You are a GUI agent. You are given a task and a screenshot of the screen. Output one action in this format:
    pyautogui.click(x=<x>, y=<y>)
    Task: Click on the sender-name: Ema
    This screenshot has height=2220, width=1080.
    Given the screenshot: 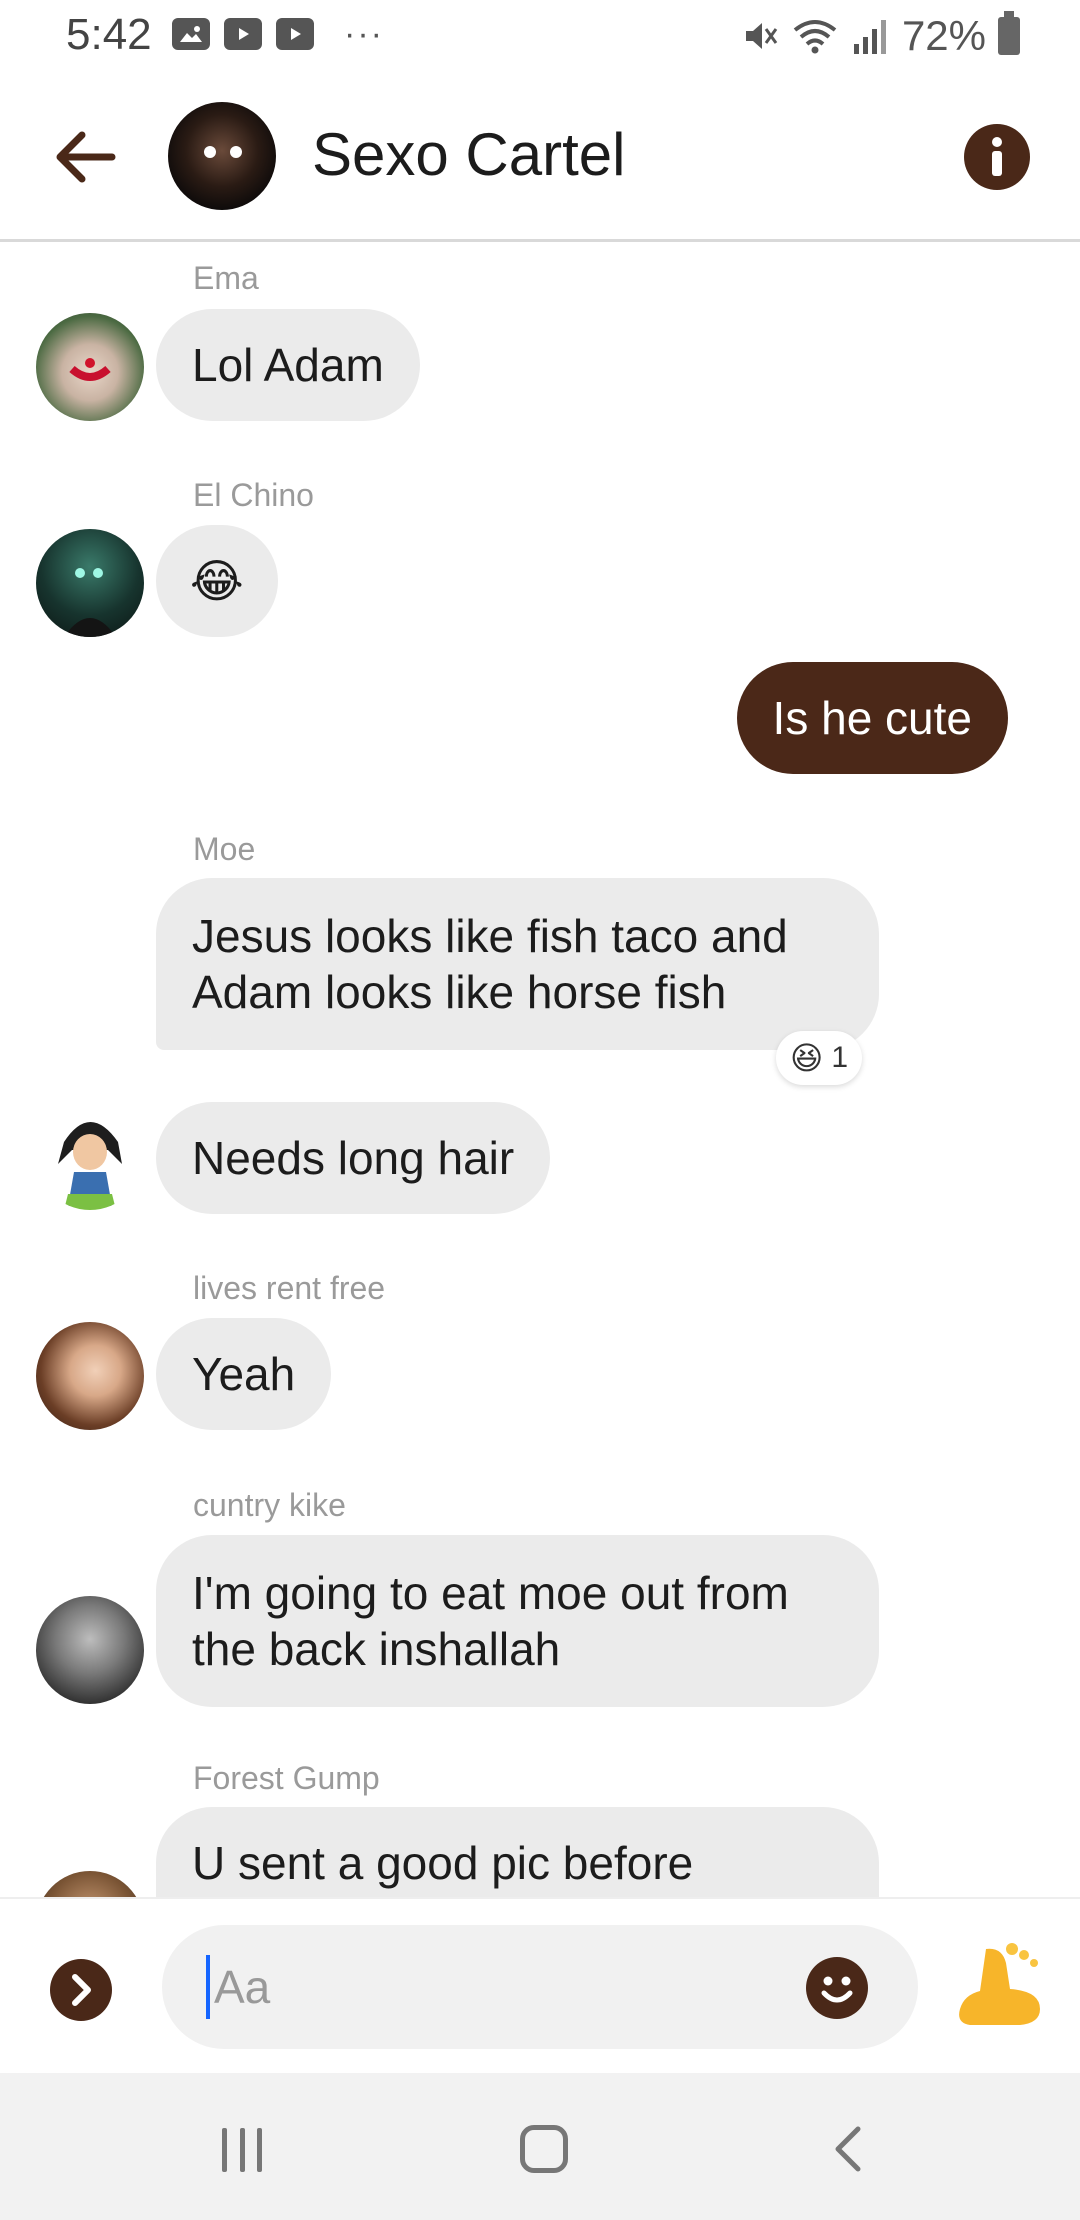 What is the action you would take?
    pyautogui.click(x=226, y=278)
    